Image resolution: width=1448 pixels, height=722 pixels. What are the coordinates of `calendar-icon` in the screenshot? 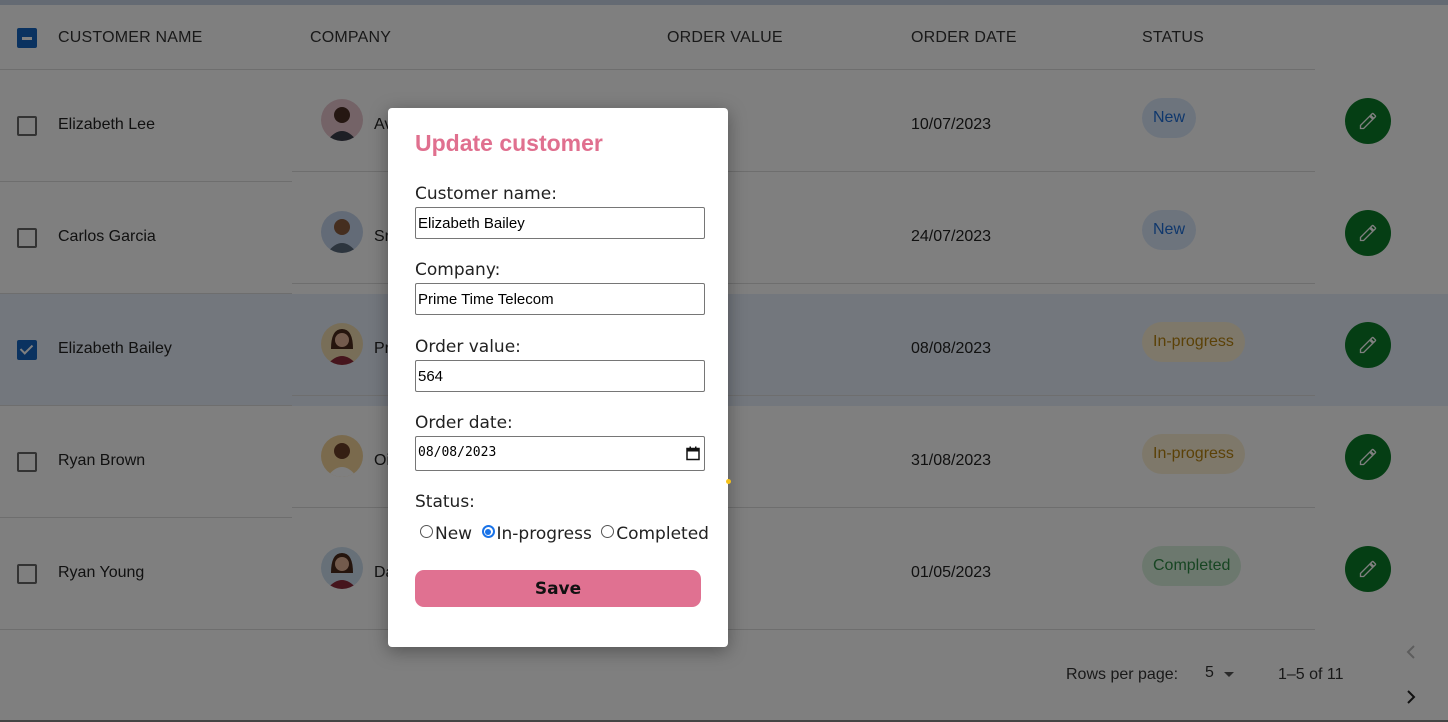 It's located at (693, 453).